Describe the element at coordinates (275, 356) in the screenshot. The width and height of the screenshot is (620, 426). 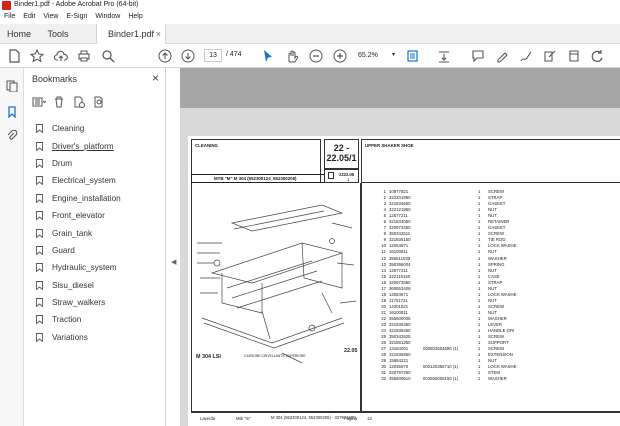
I see `drawing-caption: CASSONE CRIVELLANTE SUPERIORE` at that location.